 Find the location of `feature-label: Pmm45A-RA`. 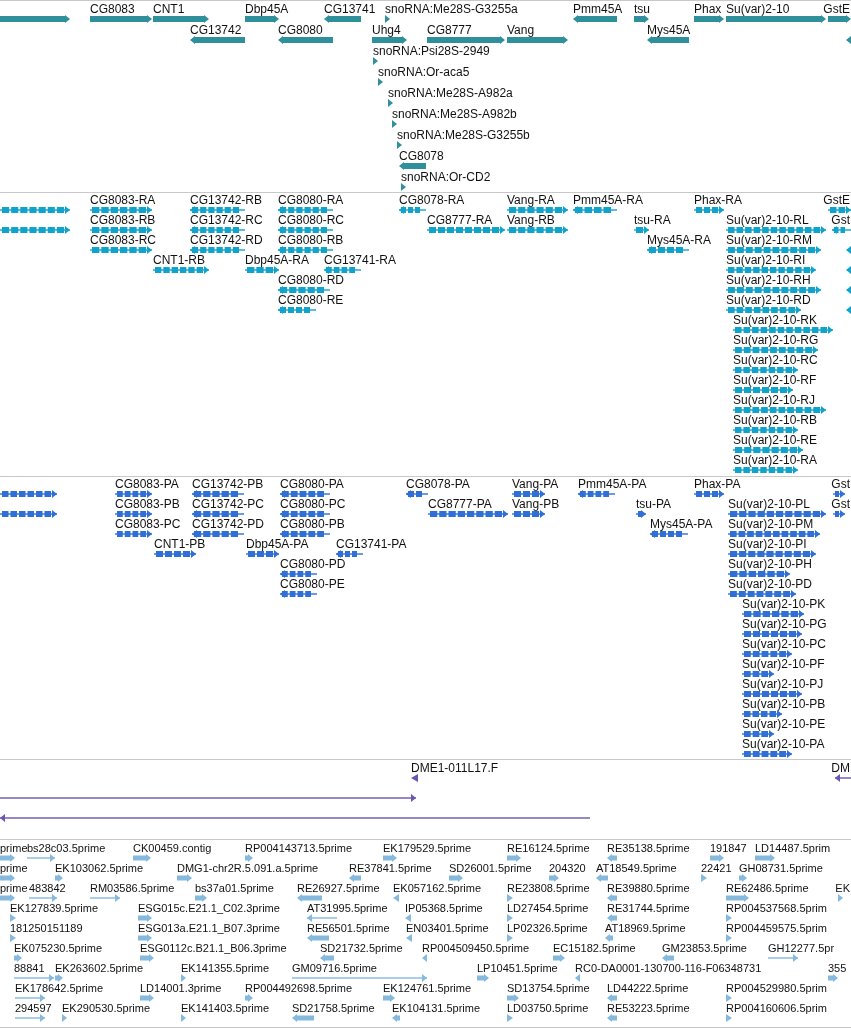

feature-label: Pmm45A-RA is located at coordinates (608, 200).